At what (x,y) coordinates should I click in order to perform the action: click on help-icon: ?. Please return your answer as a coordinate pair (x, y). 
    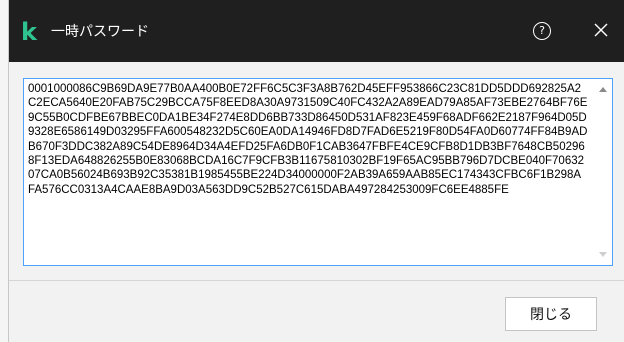
    Looking at the image, I should click on (542, 31).